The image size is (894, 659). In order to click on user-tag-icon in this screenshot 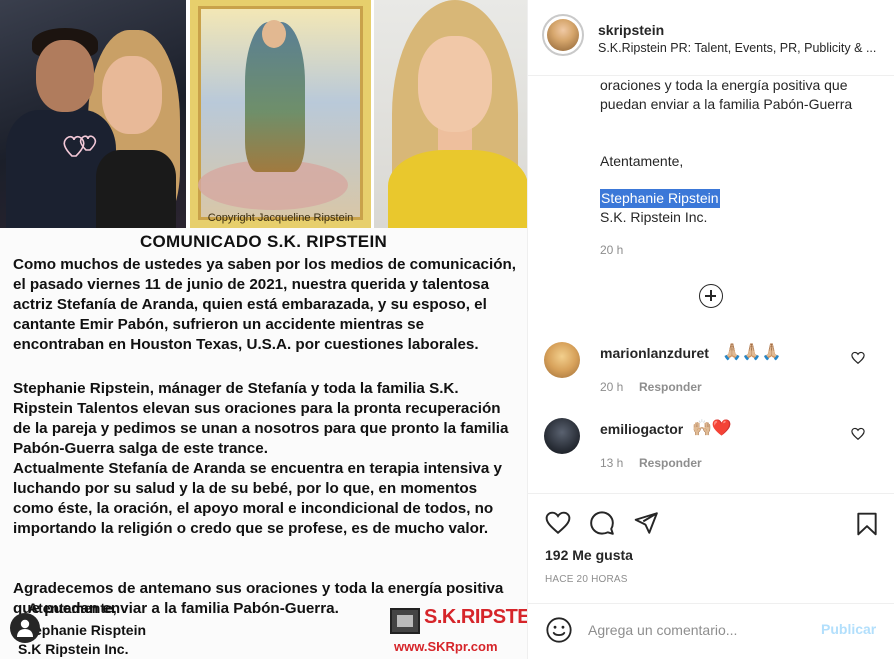, I will do `click(25, 628)`.